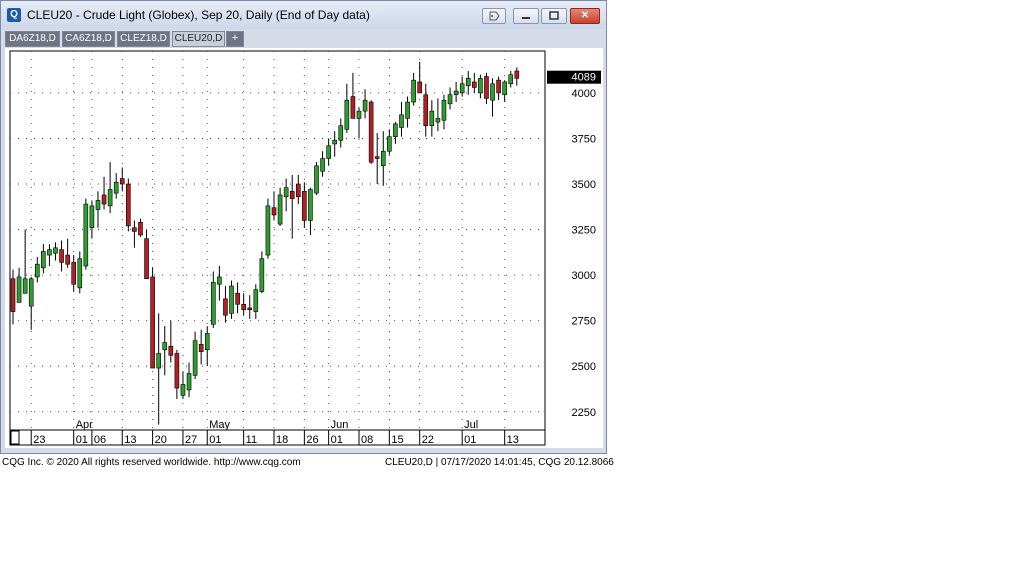  What do you see at coordinates (191, 440) in the screenshot?
I see `x-tick-label: 27` at bounding box center [191, 440].